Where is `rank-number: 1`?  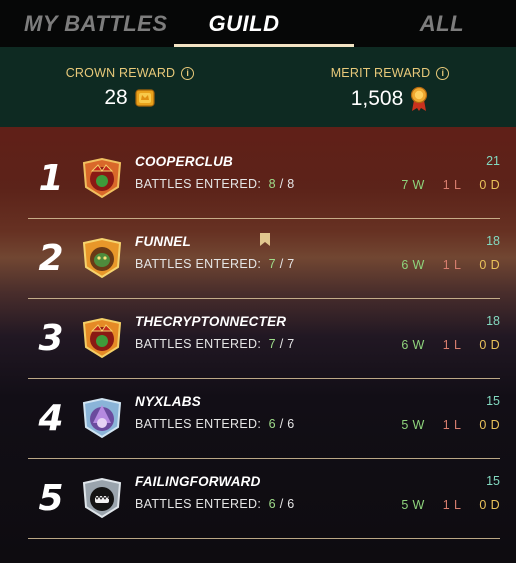
rank-number: 1 is located at coordinates (51, 178).